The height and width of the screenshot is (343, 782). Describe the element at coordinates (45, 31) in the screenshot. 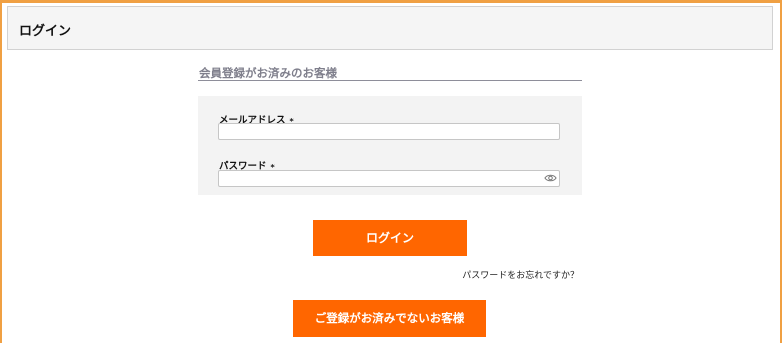

I see `page-title: ログイン` at that location.